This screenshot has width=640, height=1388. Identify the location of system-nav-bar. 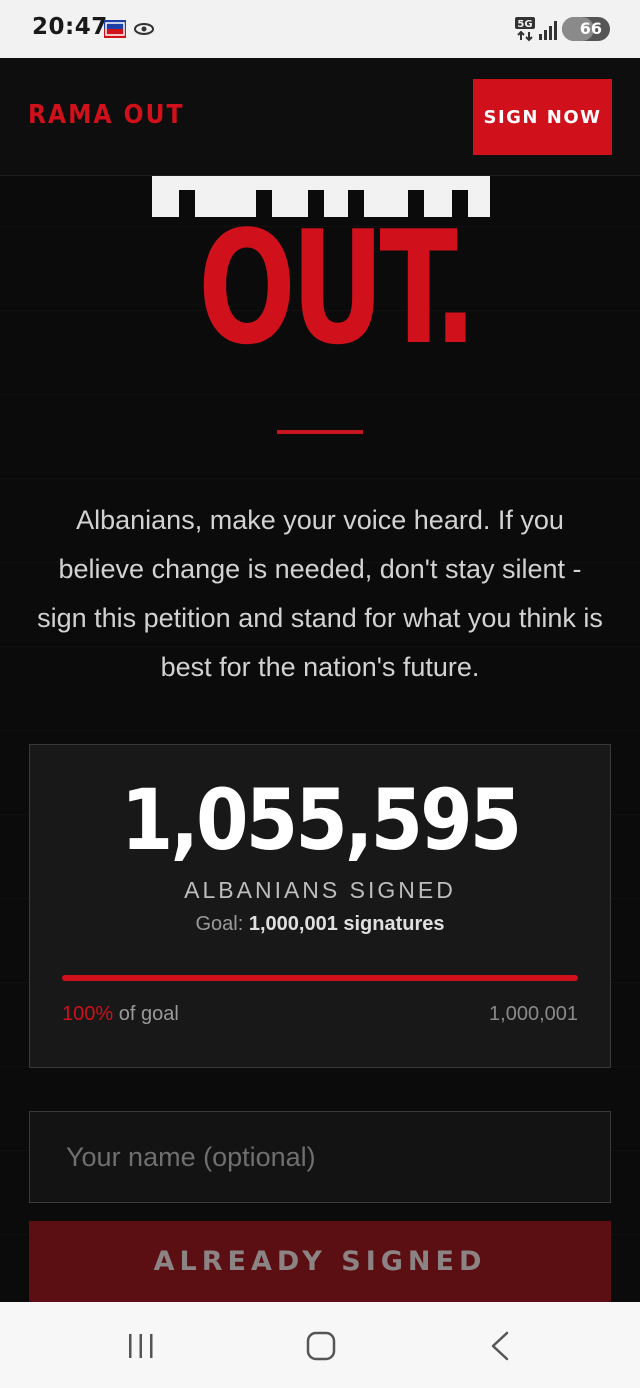
(320, 1345).